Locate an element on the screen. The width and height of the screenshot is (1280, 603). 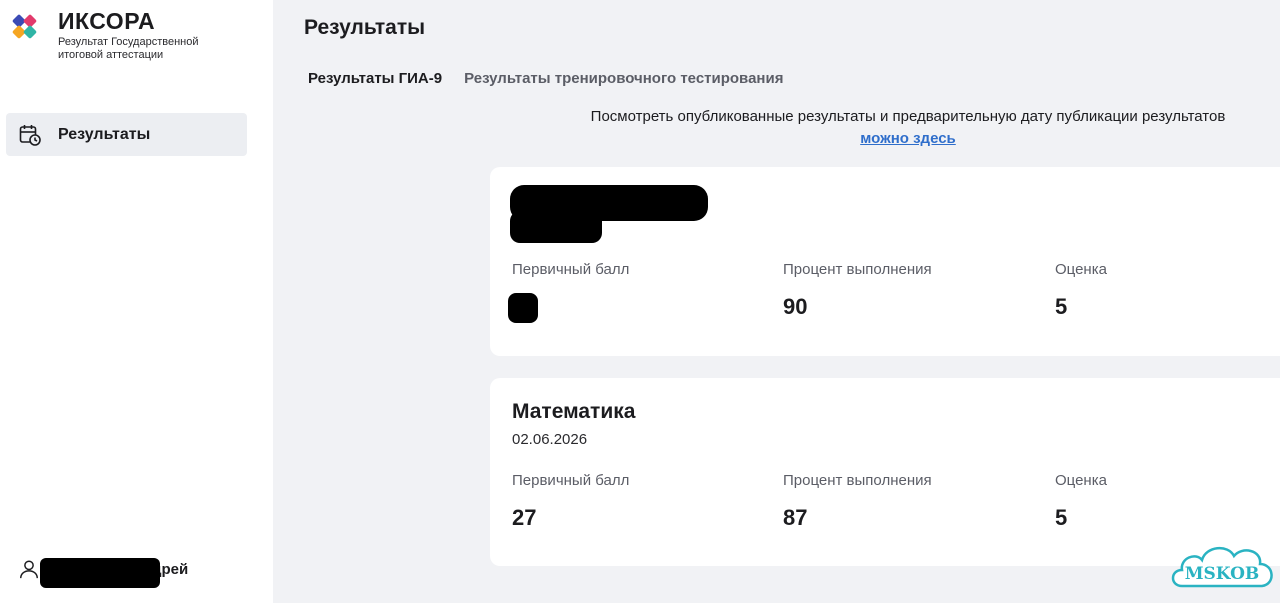
user-profile: дрей is located at coordinates (103, 573).